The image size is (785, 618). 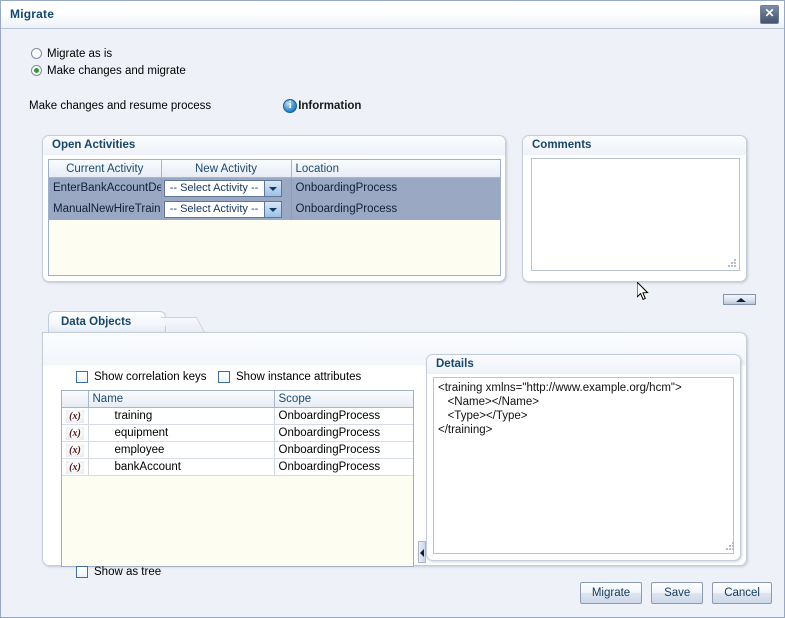 I want to click on table-header-row: Name Scope, so click(x=237, y=399).